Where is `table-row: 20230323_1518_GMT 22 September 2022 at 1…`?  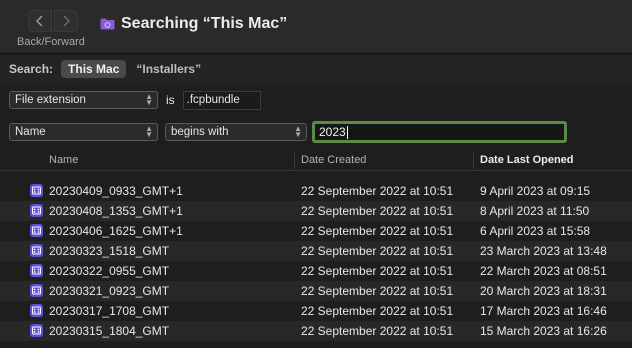 table-row: 20230323_1518_GMT 22 September 2022 at 1… is located at coordinates (316, 251).